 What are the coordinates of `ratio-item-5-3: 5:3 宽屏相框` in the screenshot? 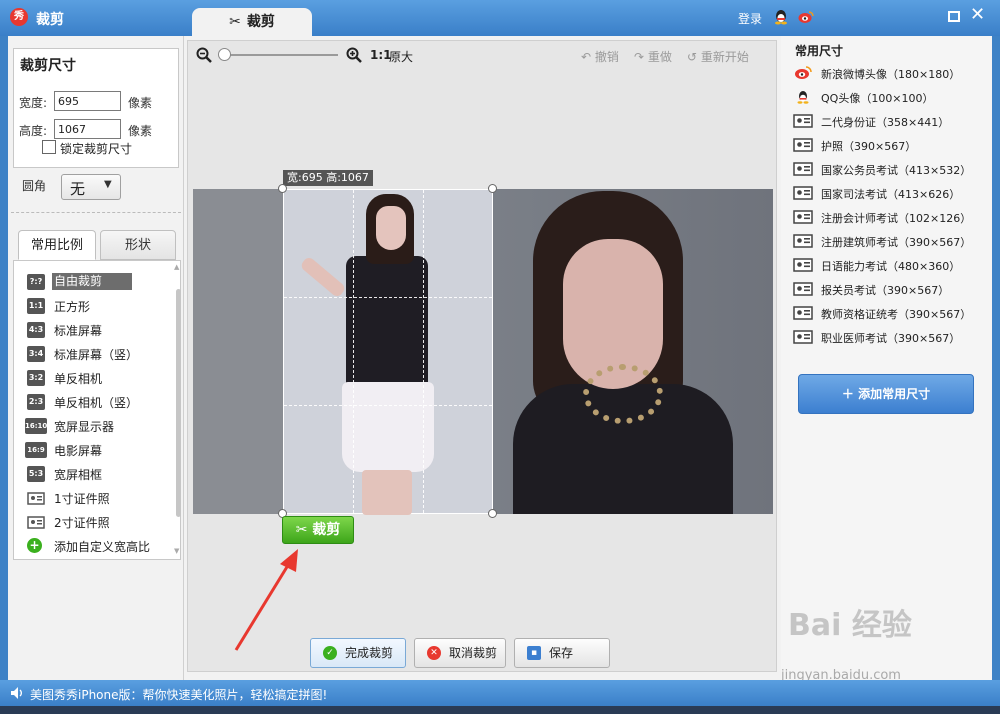 It's located at (89, 474).